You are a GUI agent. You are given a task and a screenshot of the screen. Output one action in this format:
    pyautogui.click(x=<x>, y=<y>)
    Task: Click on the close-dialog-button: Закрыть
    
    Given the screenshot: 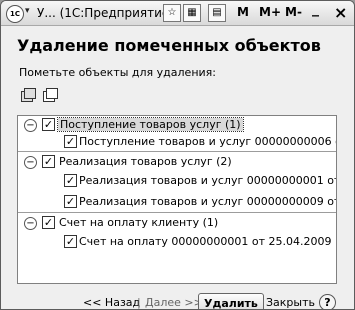 What is the action you would take?
    pyautogui.click(x=290, y=301)
    